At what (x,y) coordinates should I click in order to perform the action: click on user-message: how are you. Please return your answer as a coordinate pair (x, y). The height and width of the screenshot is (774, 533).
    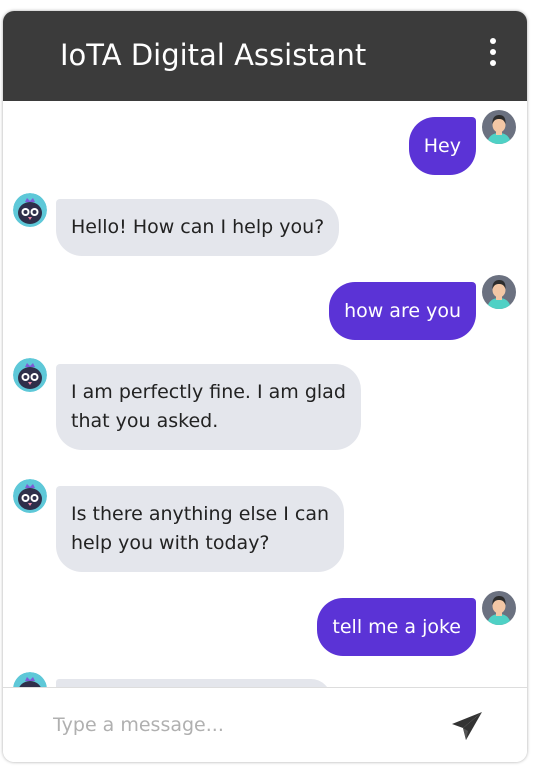
    Looking at the image, I should click on (402, 311).